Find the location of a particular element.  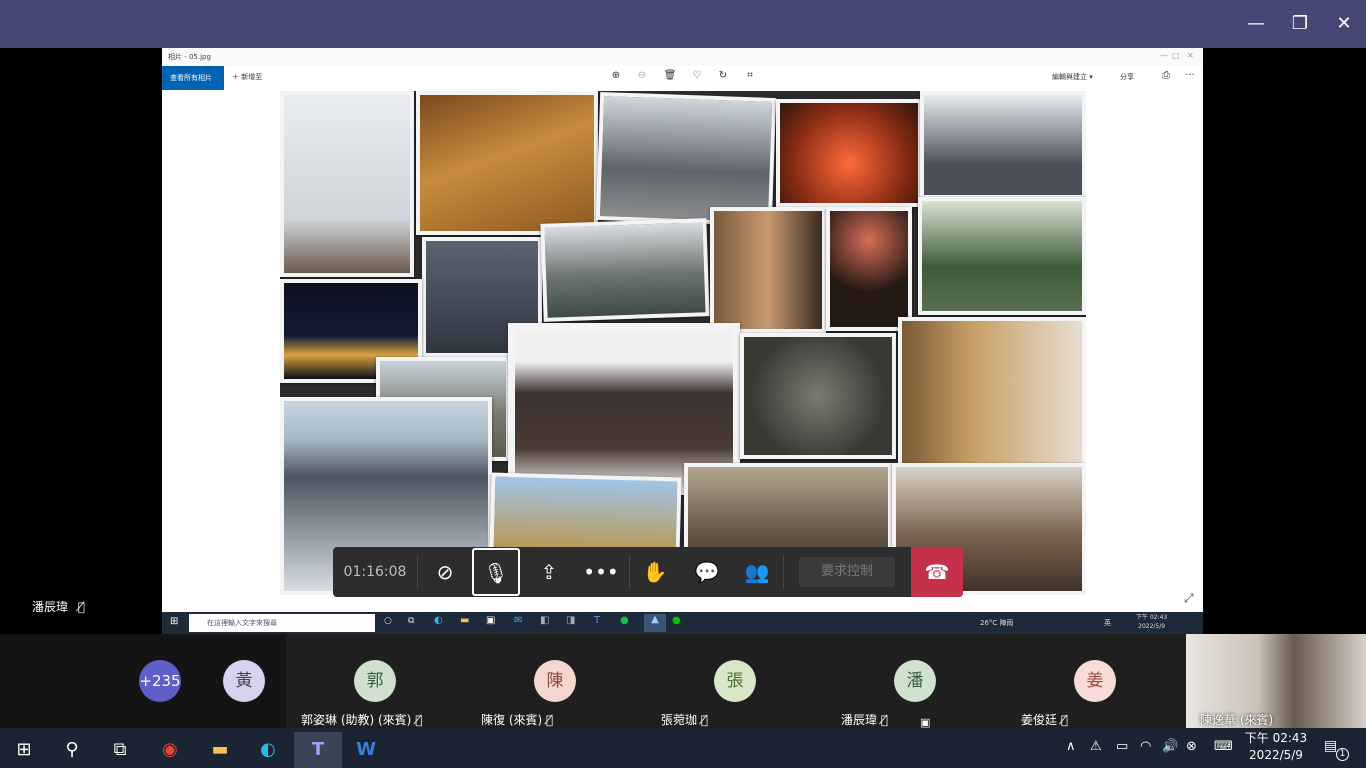

participant-tile: 姜 姜俊廷 🎙̸ is located at coordinates (1096, 681).